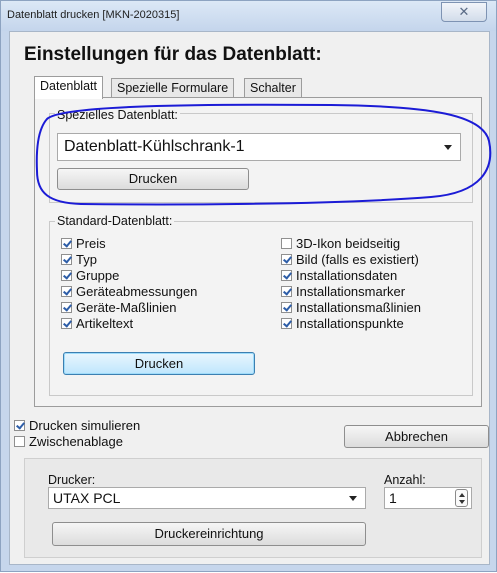 This screenshot has height=573, width=497. I want to click on page-title: Einstellungen für das Datenblatt:, so click(173, 54).